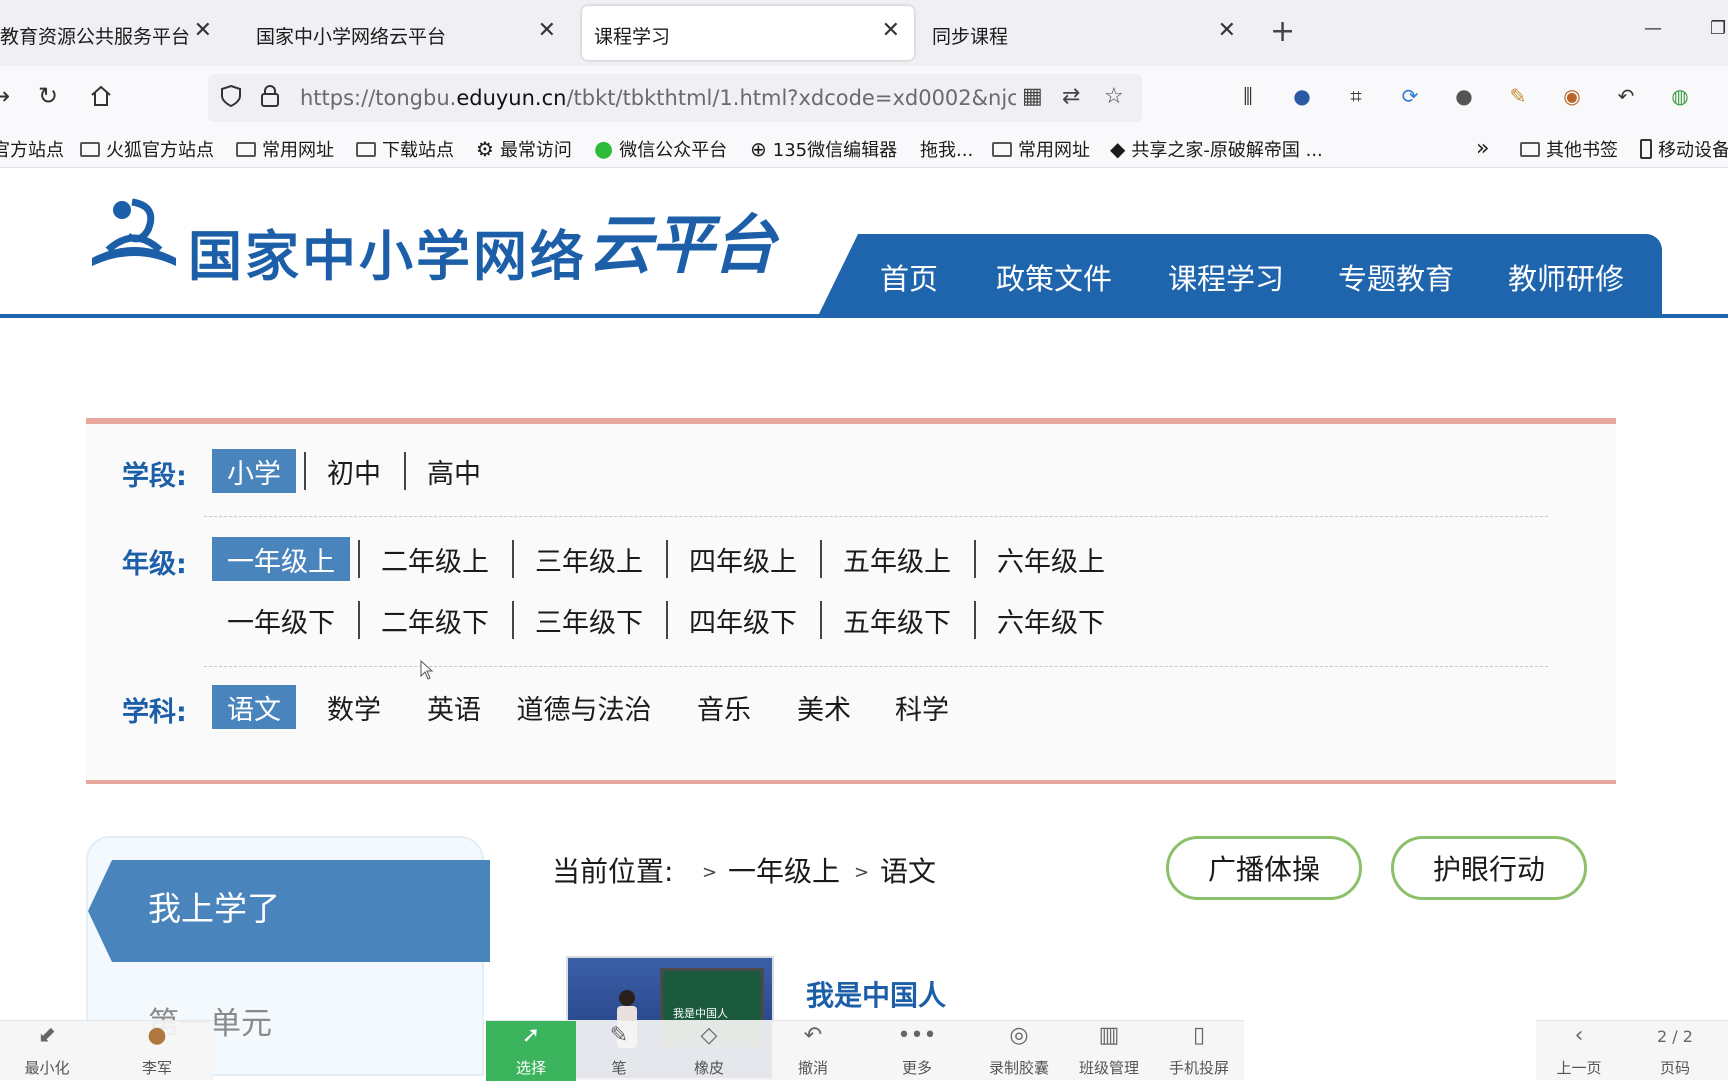 The width and height of the screenshot is (1728, 1081). What do you see at coordinates (354, 471) in the screenshot?
I see `stage-option-junior: 初中` at bounding box center [354, 471].